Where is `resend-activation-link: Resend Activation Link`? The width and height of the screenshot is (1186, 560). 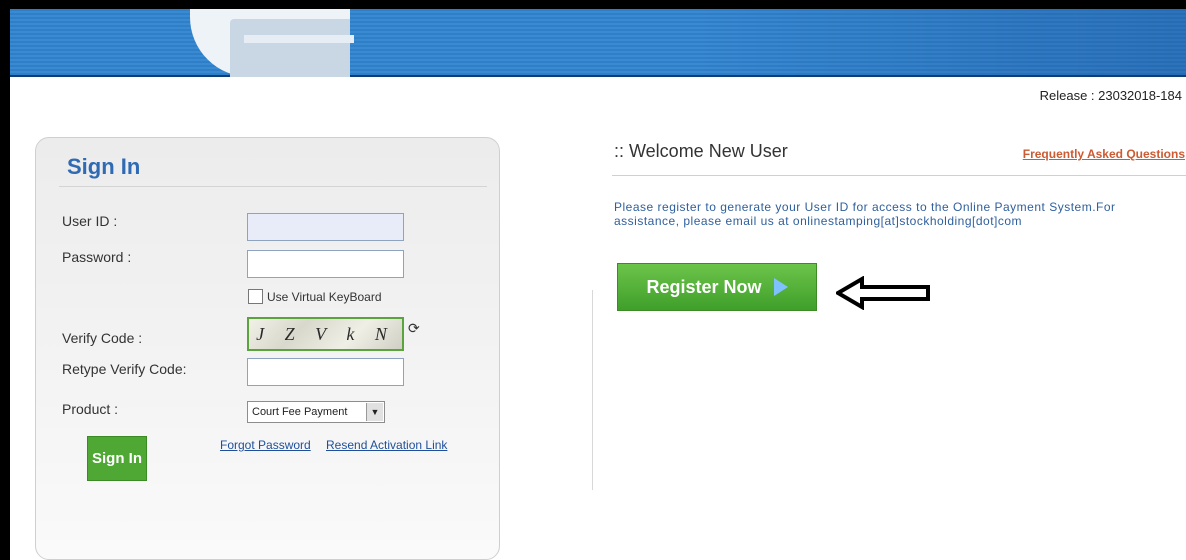
resend-activation-link: Resend Activation Link is located at coordinates (386, 445).